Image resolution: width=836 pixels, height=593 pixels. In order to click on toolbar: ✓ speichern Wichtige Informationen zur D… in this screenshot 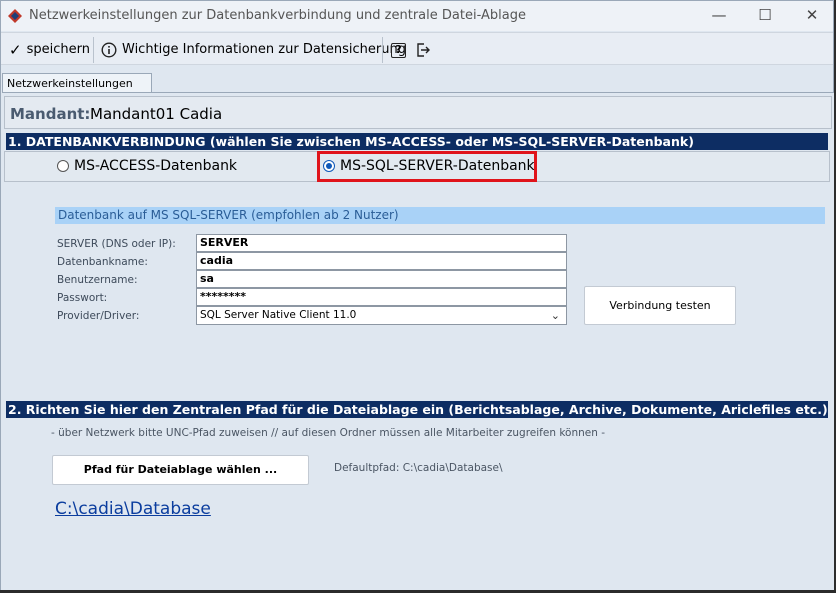, I will do `click(417, 48)`.